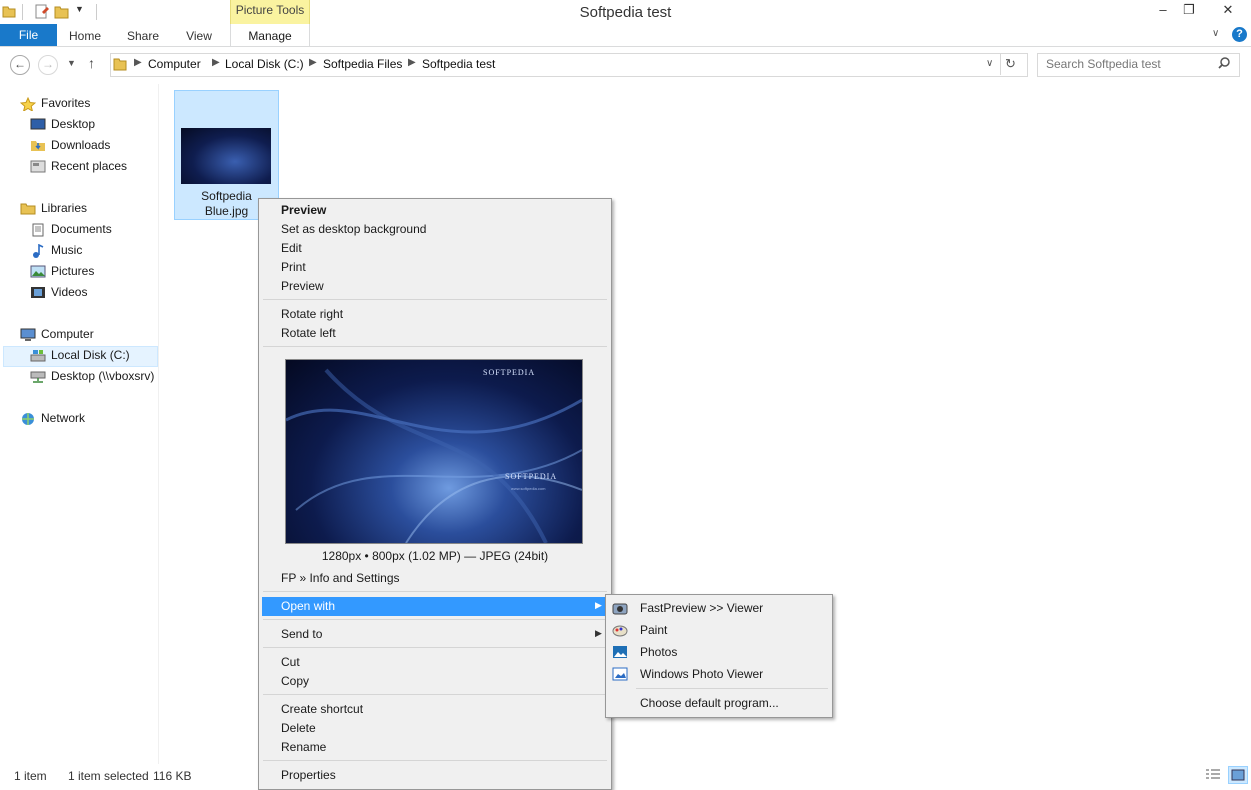 The image size is (1251, 790). I want to click on help-icon: ?, so click(1239, 34).